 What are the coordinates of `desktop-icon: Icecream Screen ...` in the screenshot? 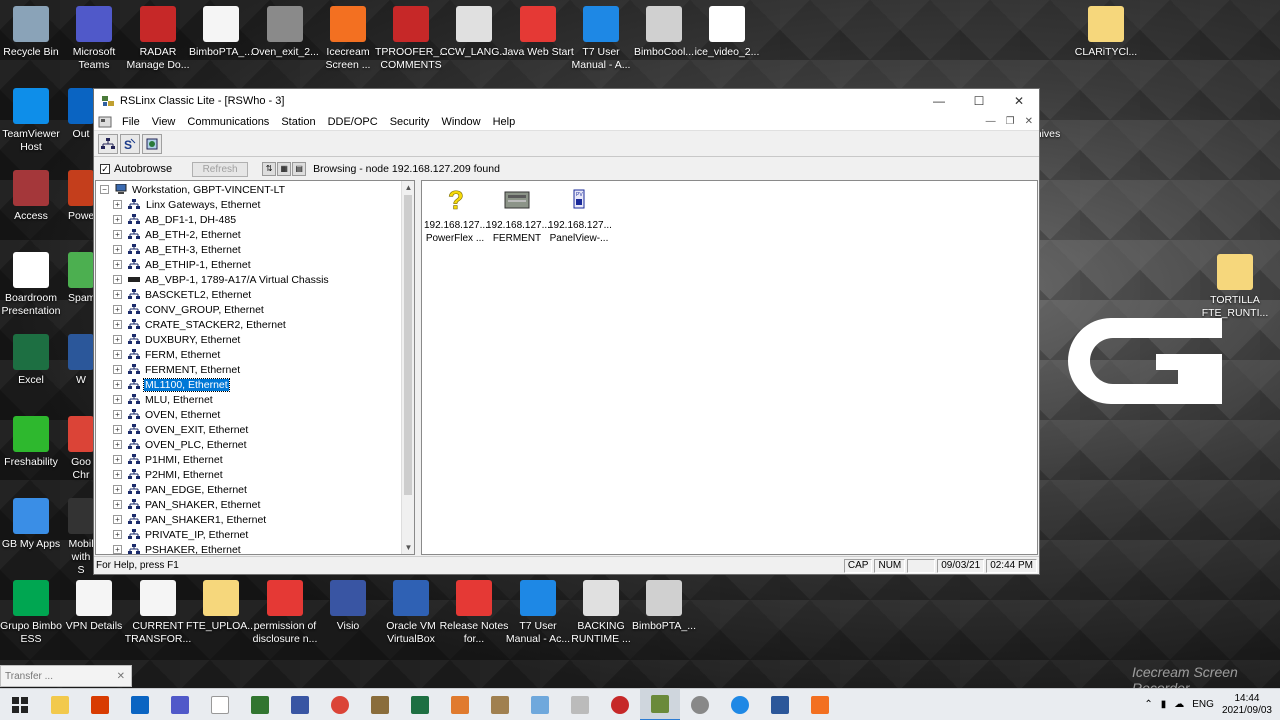 It's located at (348, 39).